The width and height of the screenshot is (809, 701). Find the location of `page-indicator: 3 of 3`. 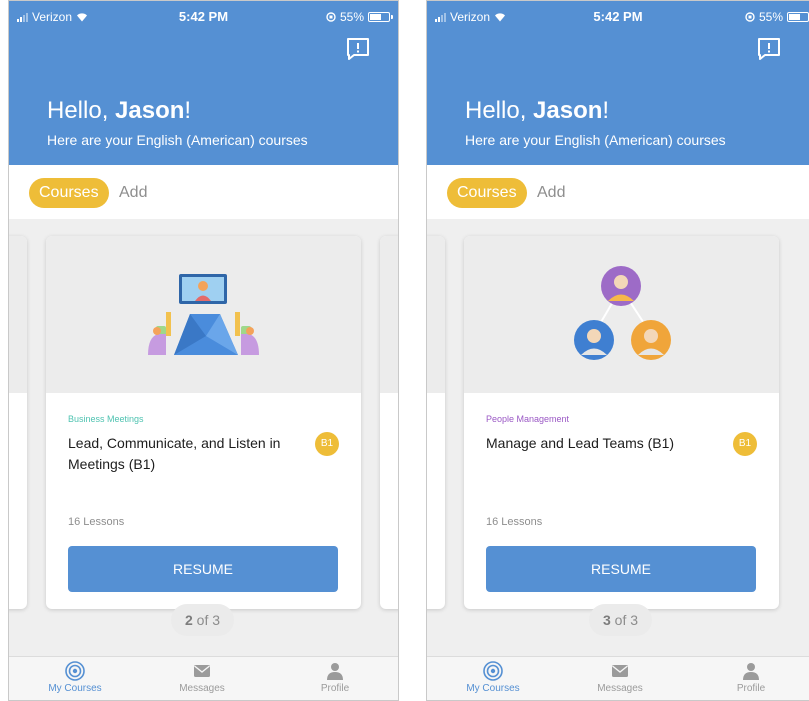

page-indicator: 3 of 3 is located at coordinates (621, 620).